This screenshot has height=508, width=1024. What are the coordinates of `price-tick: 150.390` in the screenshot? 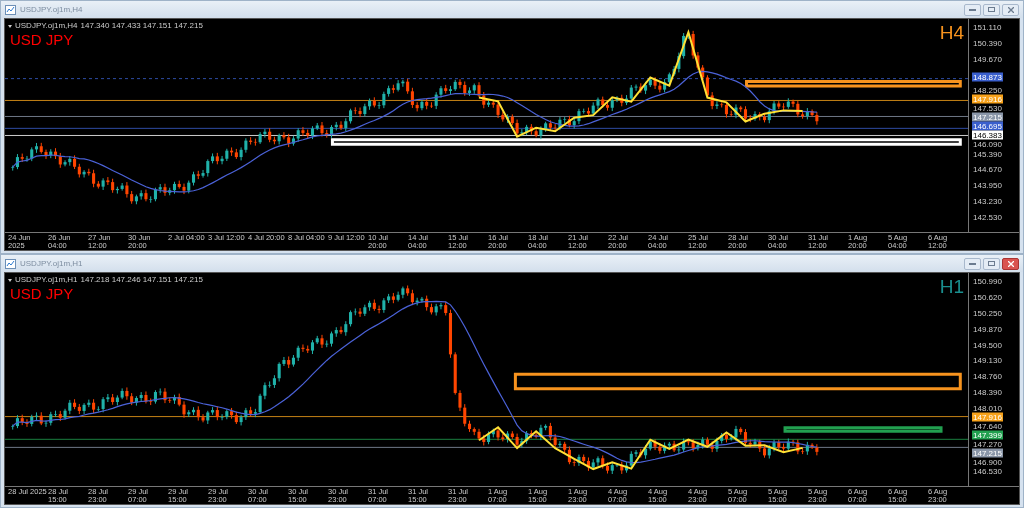 It's located at (987, 43).